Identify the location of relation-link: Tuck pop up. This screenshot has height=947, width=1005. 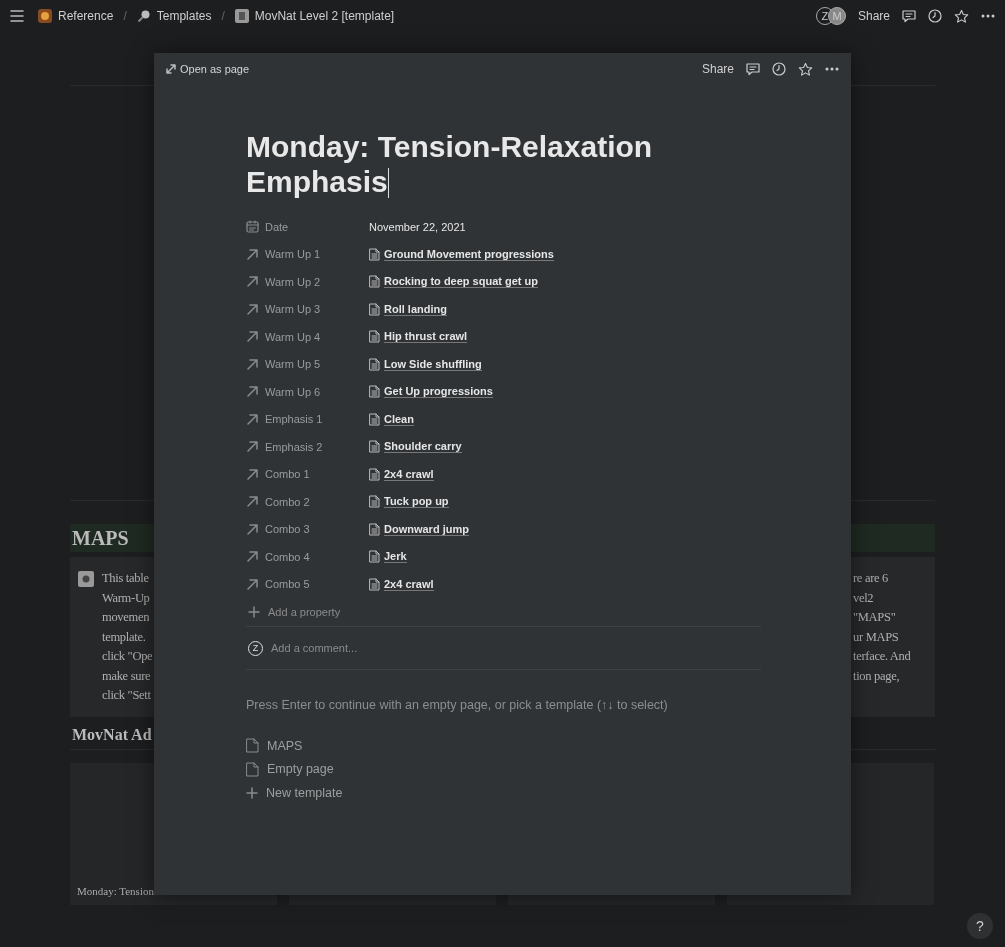
(416, 502).